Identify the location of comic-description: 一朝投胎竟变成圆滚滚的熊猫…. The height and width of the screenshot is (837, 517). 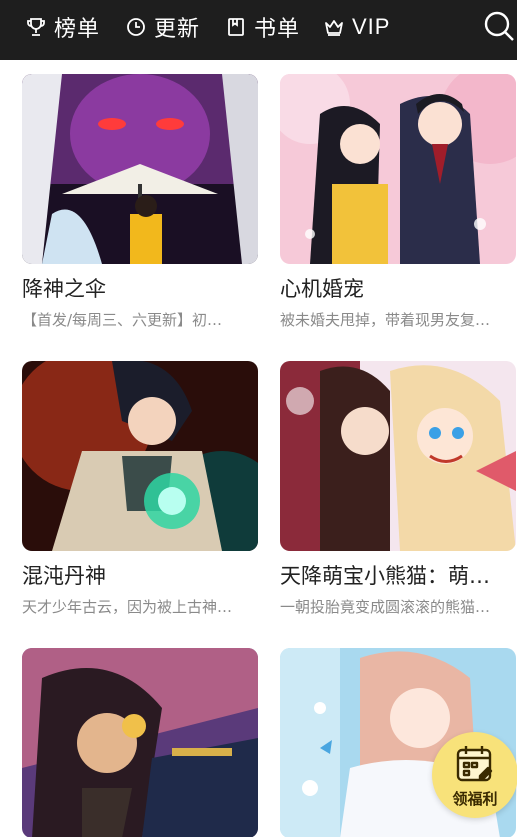
(385, 607).